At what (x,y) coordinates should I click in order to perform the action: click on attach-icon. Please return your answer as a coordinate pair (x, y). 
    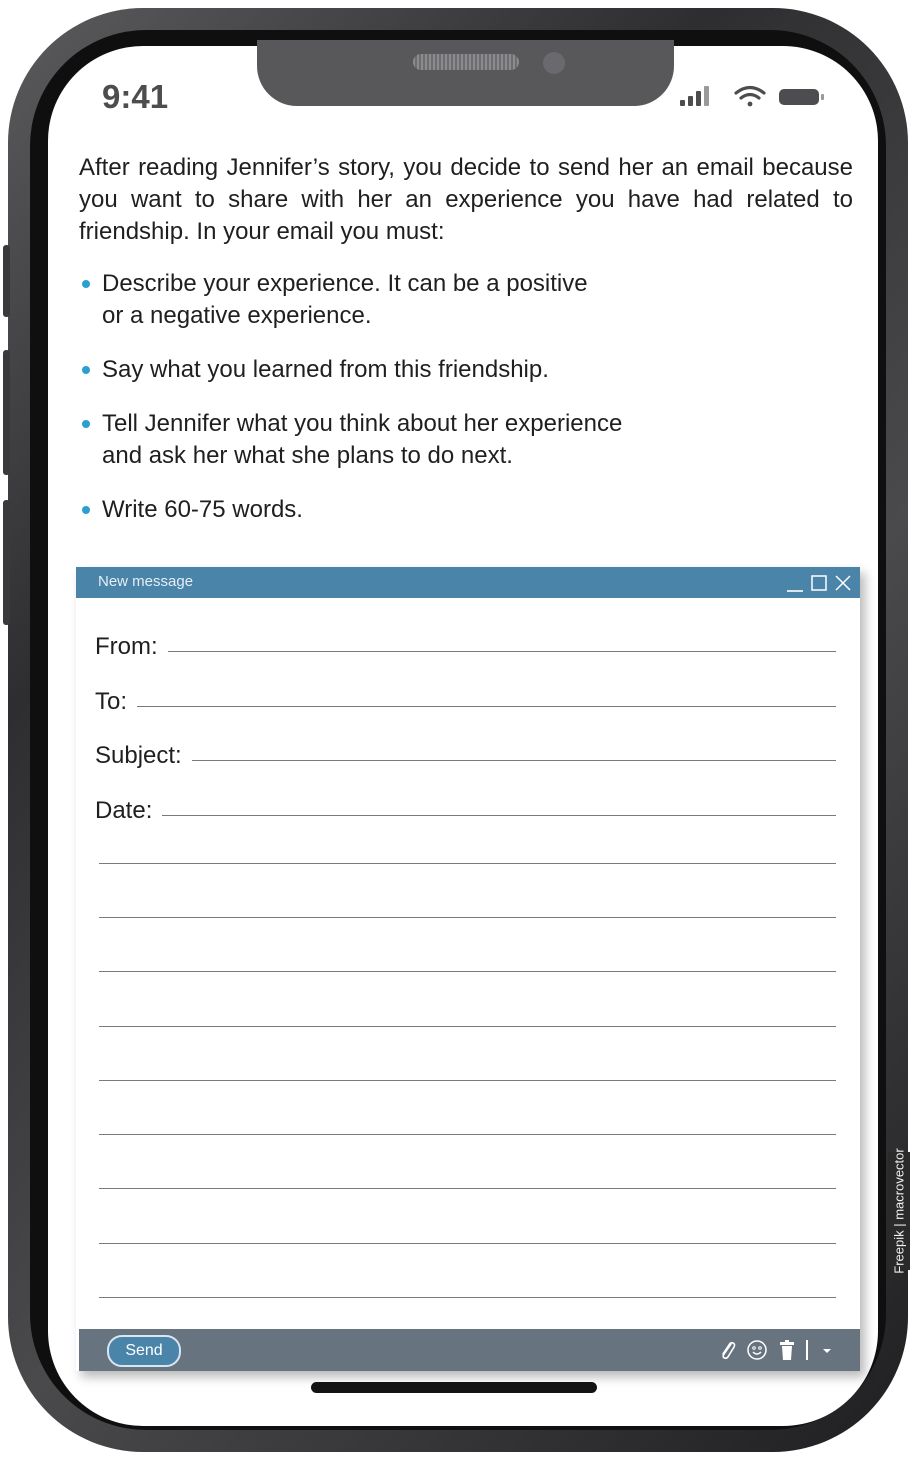
    Looking at the image, I should click on (727, 1350).